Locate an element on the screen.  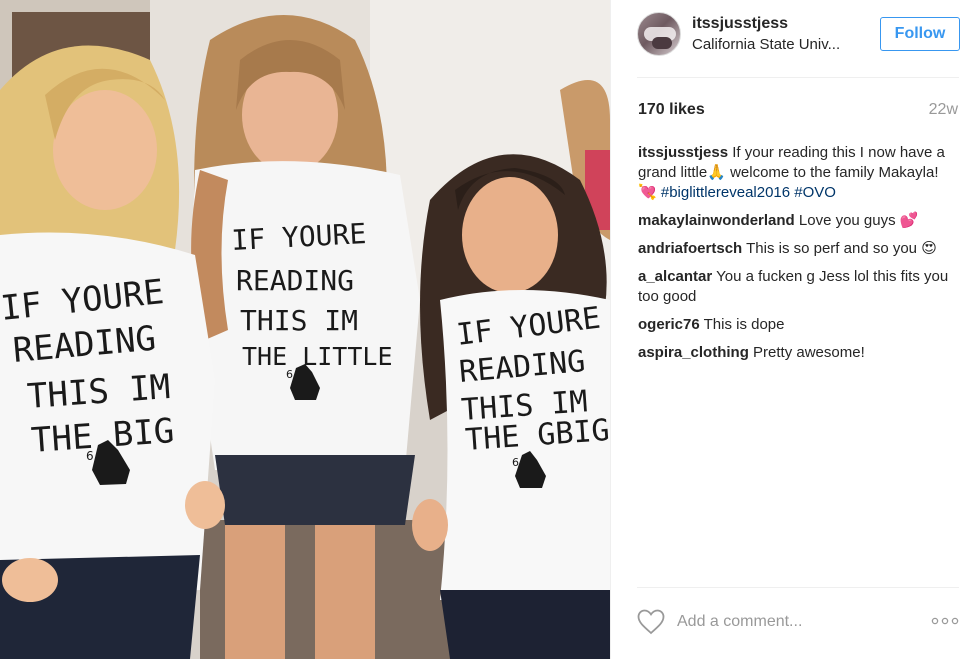
hashtag-link: #OVO is located at coordinates (815, 192).